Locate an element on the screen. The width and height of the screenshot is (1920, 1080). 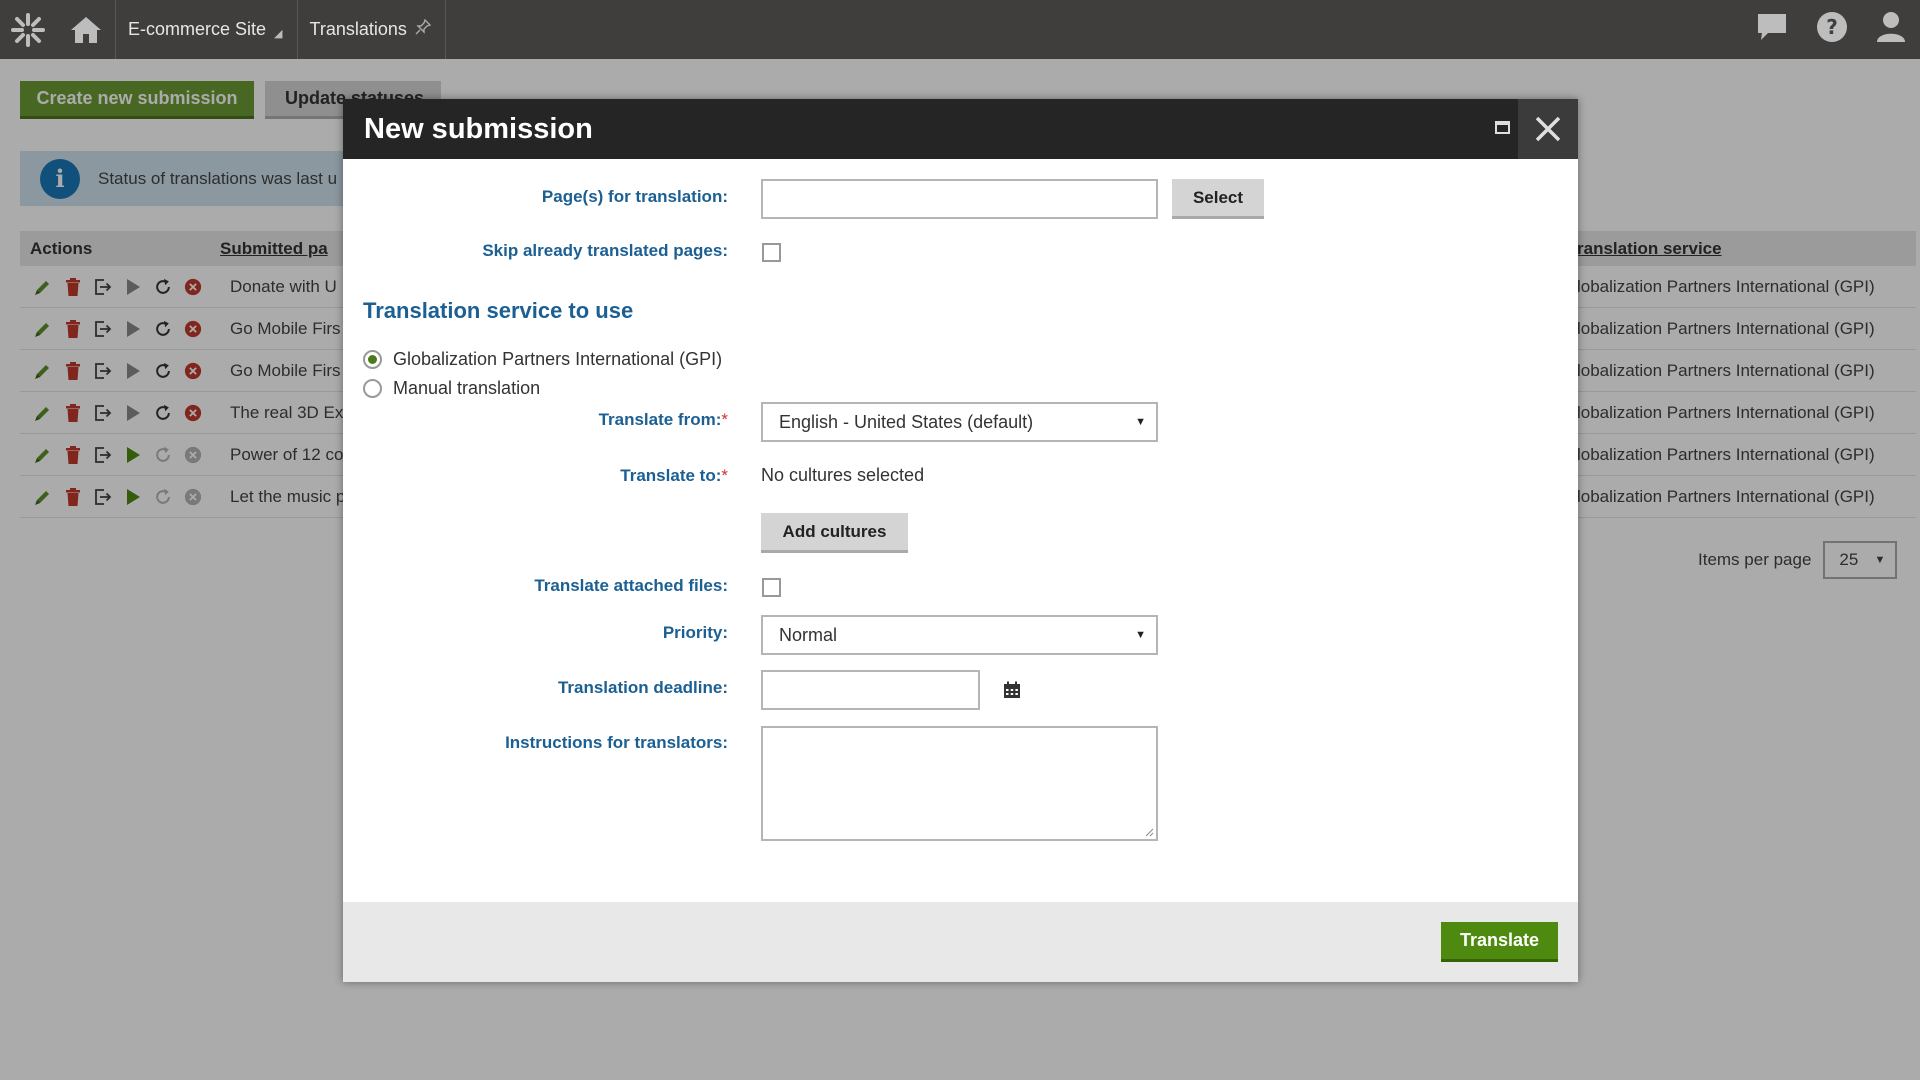
help-icon: ? is located at coordinates (1832, 29).